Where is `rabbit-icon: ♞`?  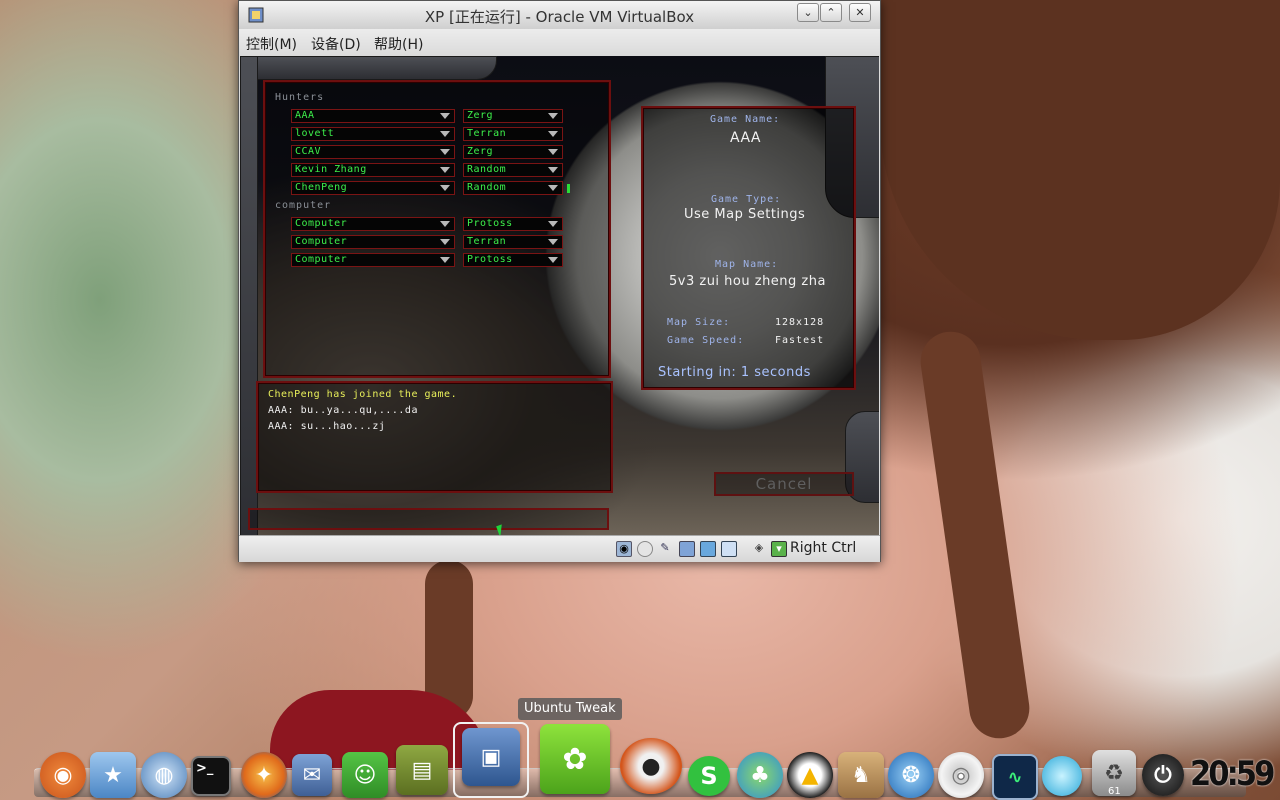
rabbit-icon: ♞ is located at coordinates (861, 775).